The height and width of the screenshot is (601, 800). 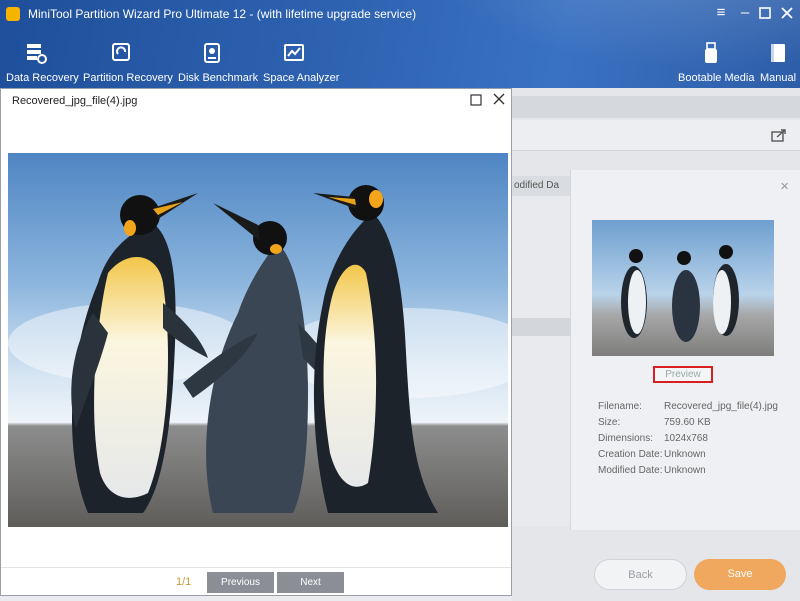 I want to click on next-button: Next, so click(x=310, y=582).